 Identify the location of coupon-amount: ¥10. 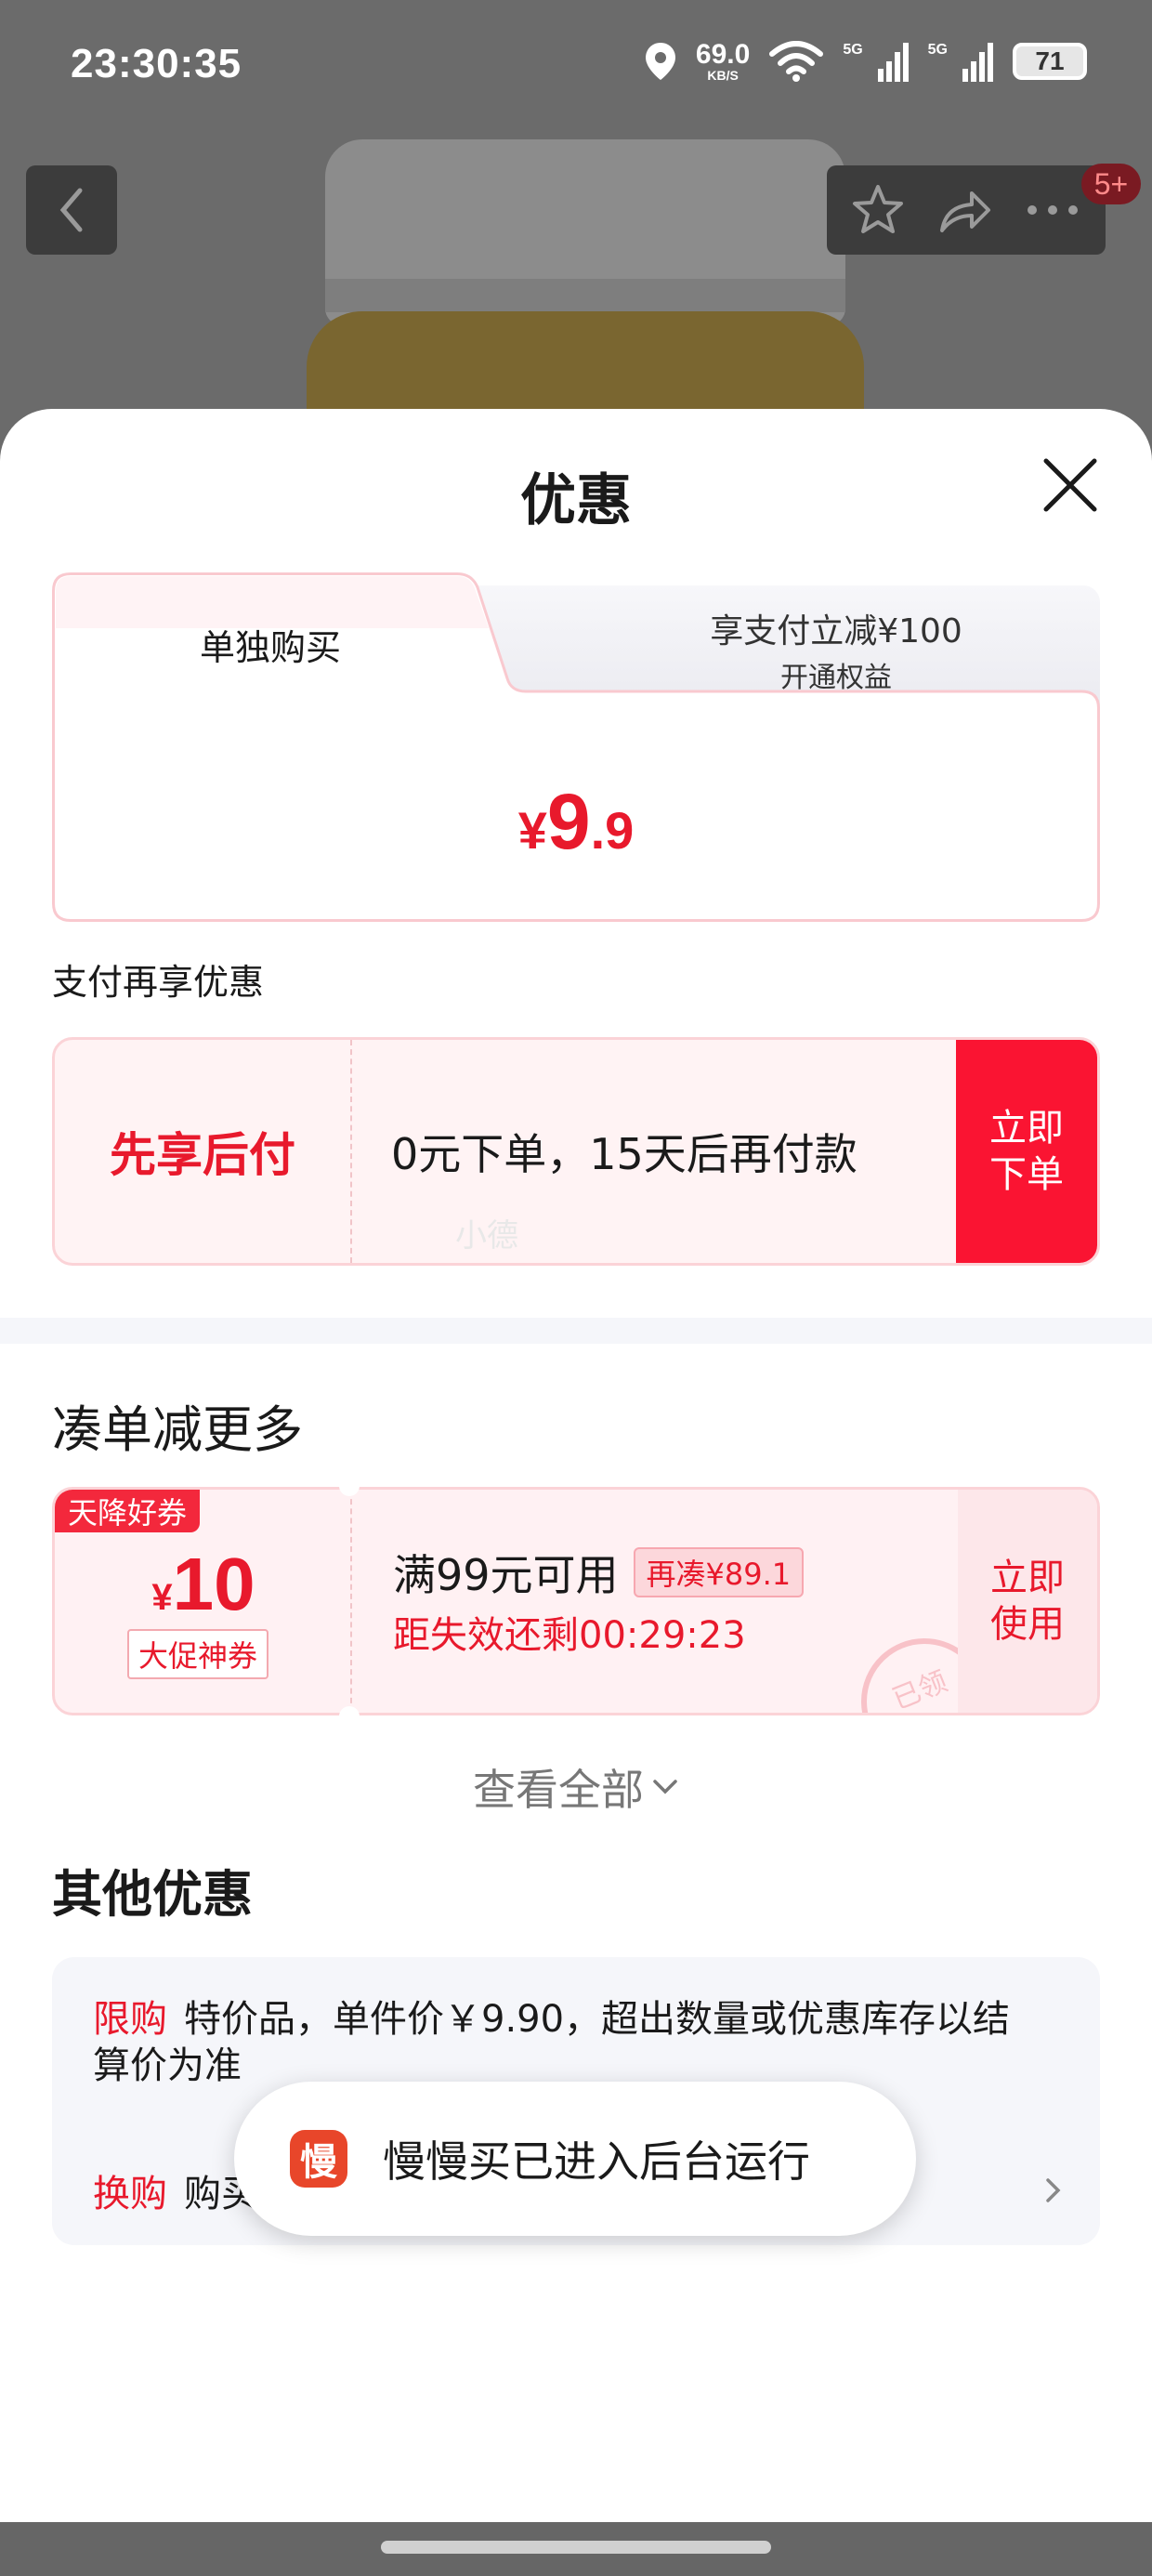
(203, 1584).